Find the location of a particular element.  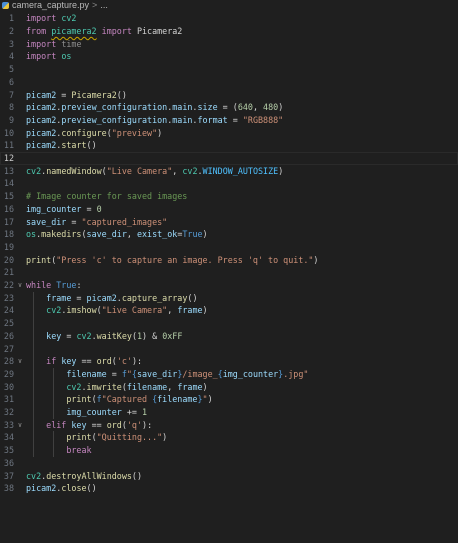

code-line: 28 ∨ if key == ord('c'): is located at coordinates (229, 361).